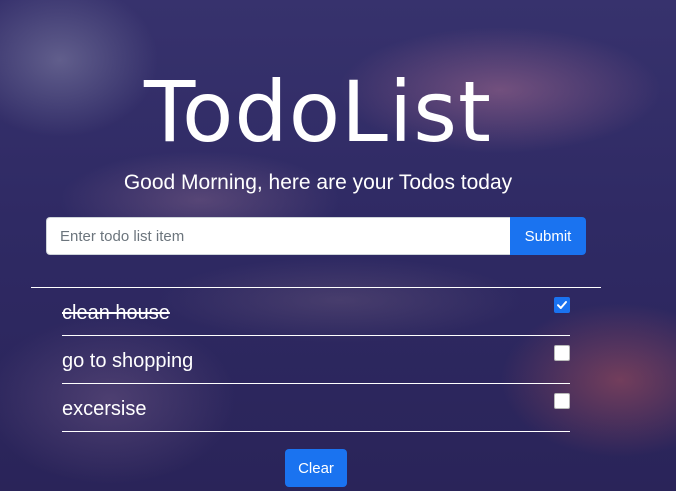 This screenshot has width=676, height=491. What do you see at coordinates (116, 312) in the screenshot?
I see `todo-text: clean house` at bounding box center [116, 312].